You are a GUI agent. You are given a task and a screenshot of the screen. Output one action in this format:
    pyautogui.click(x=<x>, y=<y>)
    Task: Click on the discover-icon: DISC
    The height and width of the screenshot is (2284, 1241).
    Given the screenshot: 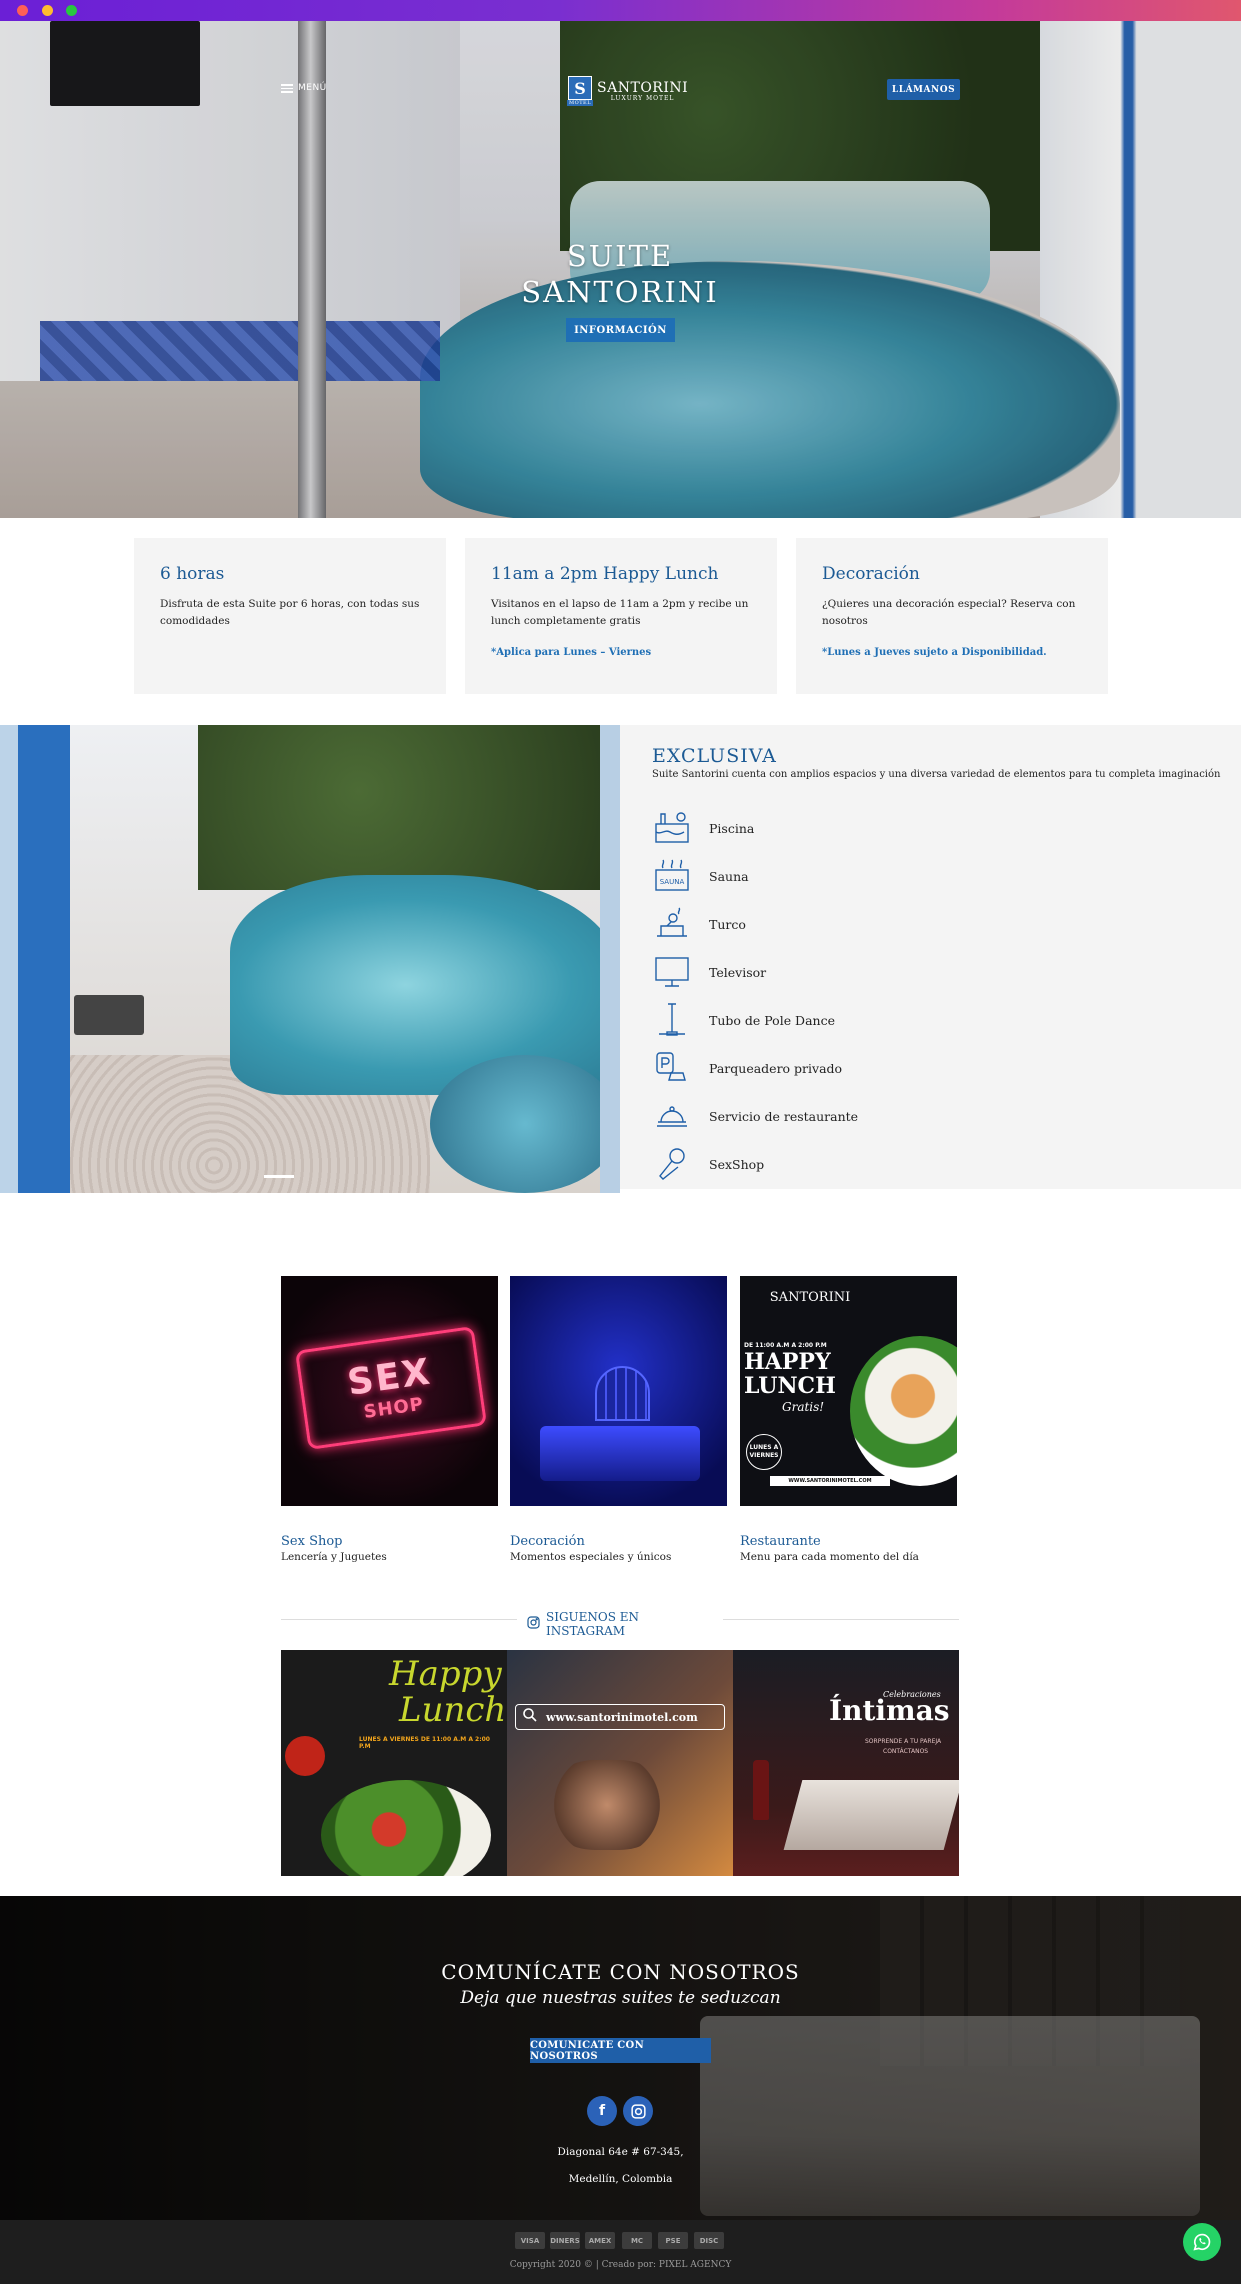 What is the action you would take?
    pyautogui.click(x=709, y=2240)
    